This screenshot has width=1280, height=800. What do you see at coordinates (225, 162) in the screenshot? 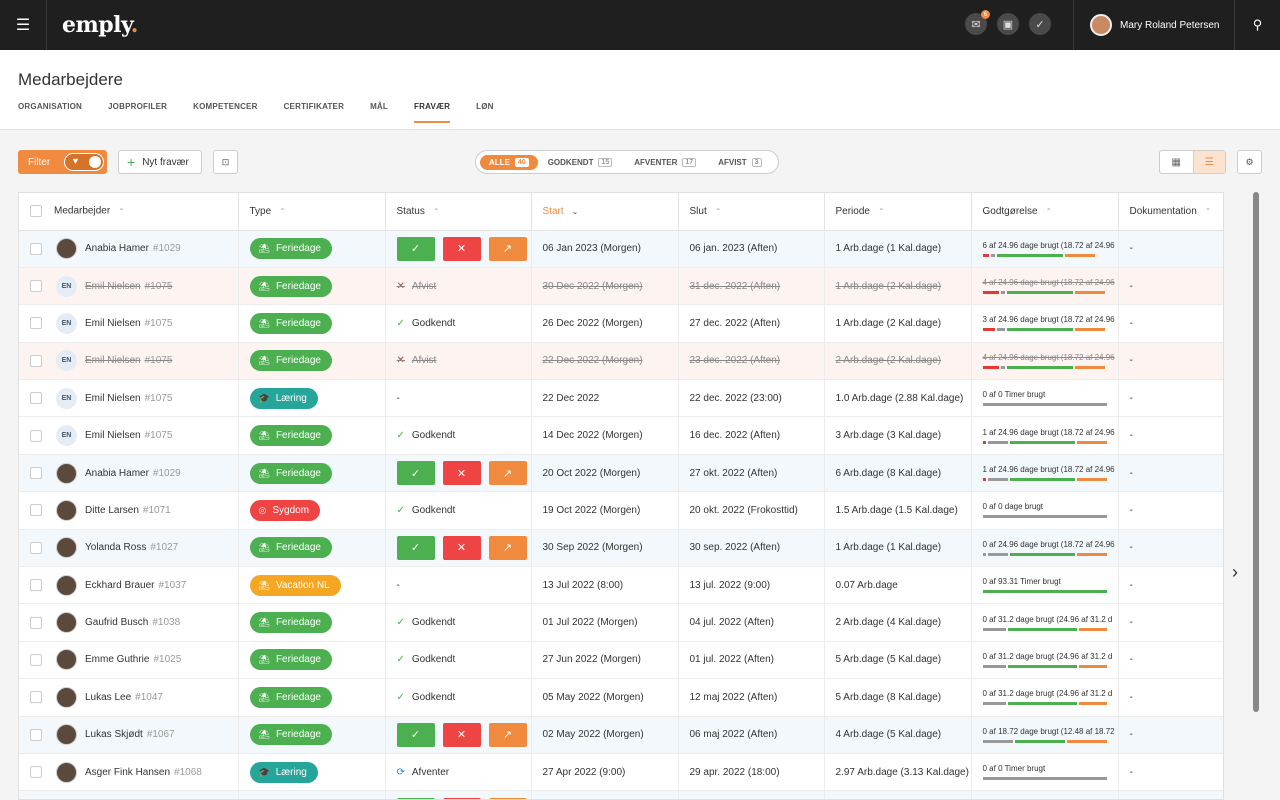
I see `export-icon: ⊡` at bounding box center [225, 162].